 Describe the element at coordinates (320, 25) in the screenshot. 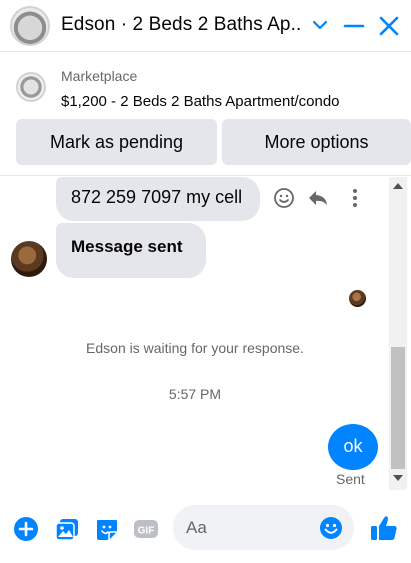

I see `chevron-down-icon` at that location.